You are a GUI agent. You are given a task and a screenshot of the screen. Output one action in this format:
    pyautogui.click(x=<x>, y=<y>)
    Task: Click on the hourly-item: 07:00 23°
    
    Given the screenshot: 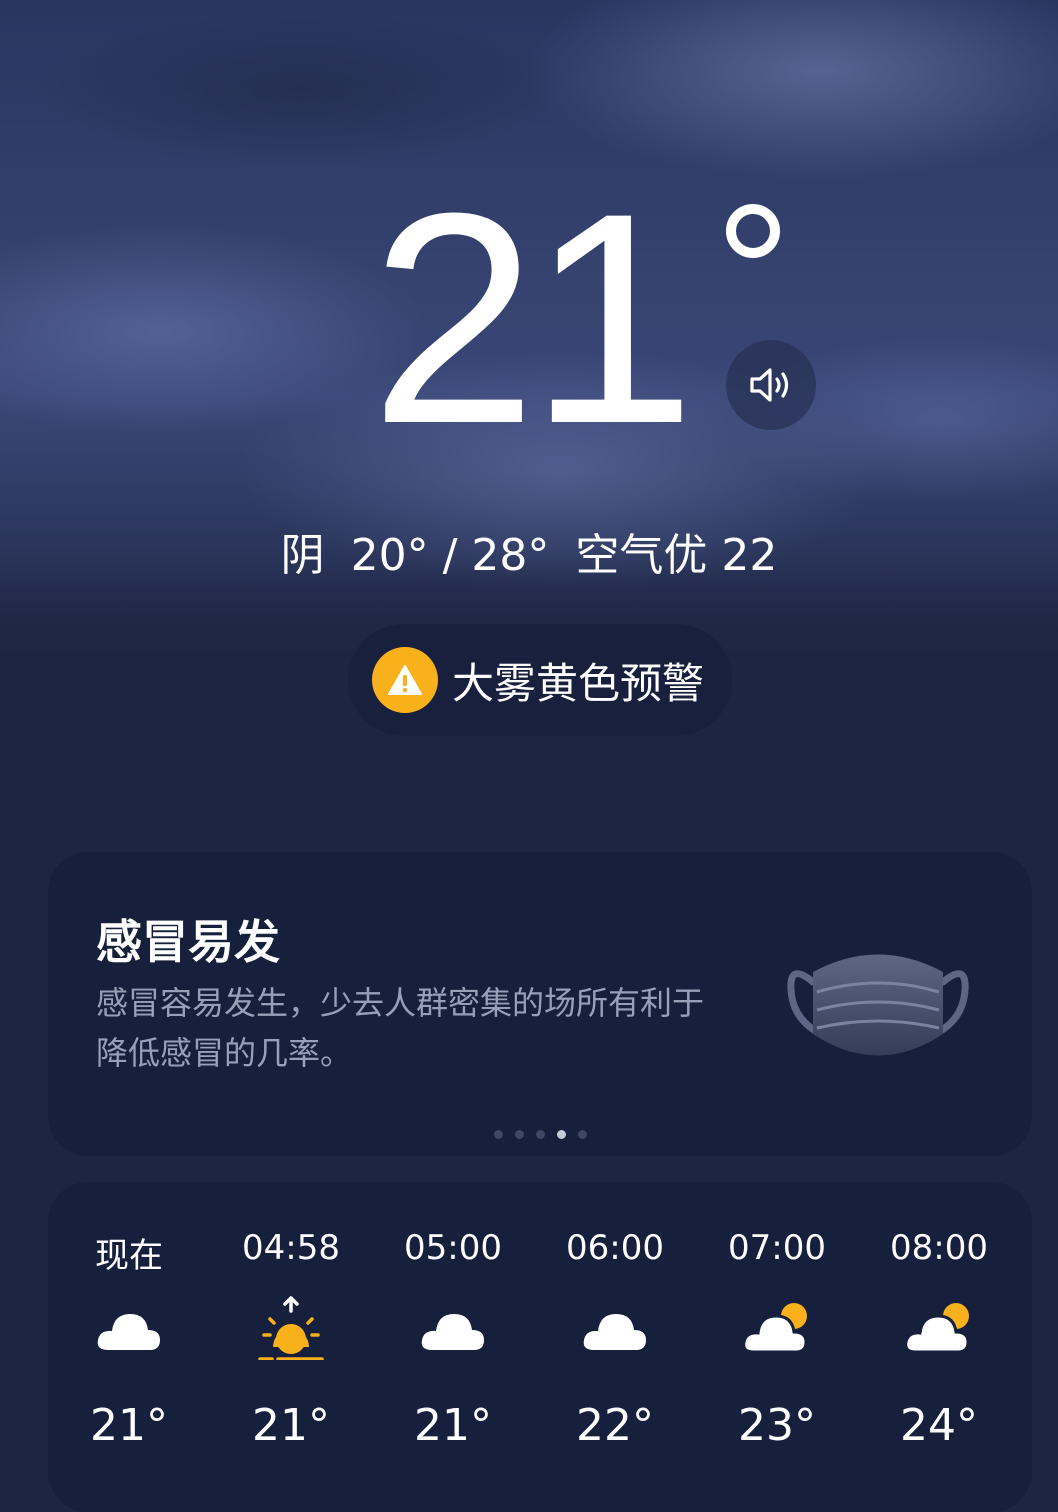 What is the action you would take?
    pyautogui.click(x=777, y=1347)
    